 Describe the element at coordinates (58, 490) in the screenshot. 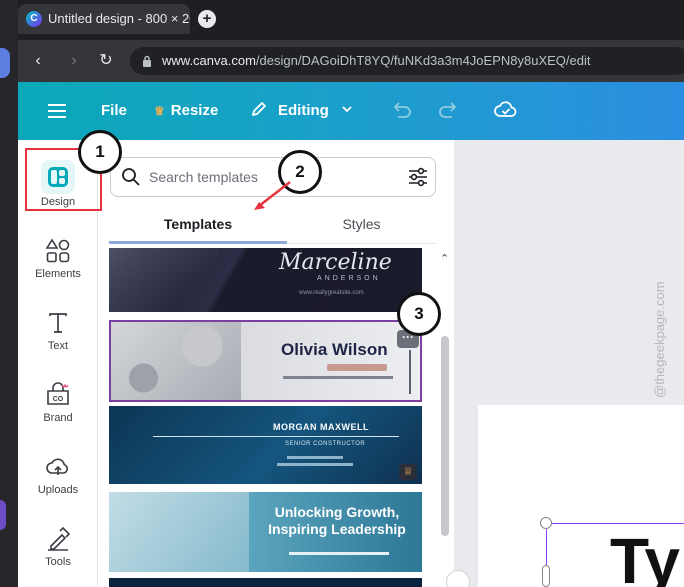

I see `rail-label: Uploads` at that location.